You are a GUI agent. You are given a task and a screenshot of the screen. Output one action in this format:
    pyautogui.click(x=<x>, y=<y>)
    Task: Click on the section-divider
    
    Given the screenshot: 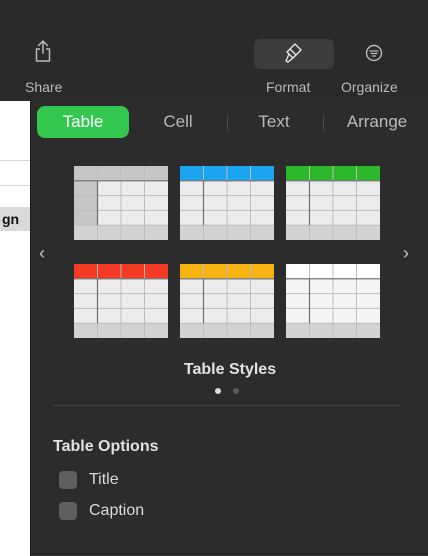 What is the action you would take?
    pyautogui.click(x=227, y=405)
    